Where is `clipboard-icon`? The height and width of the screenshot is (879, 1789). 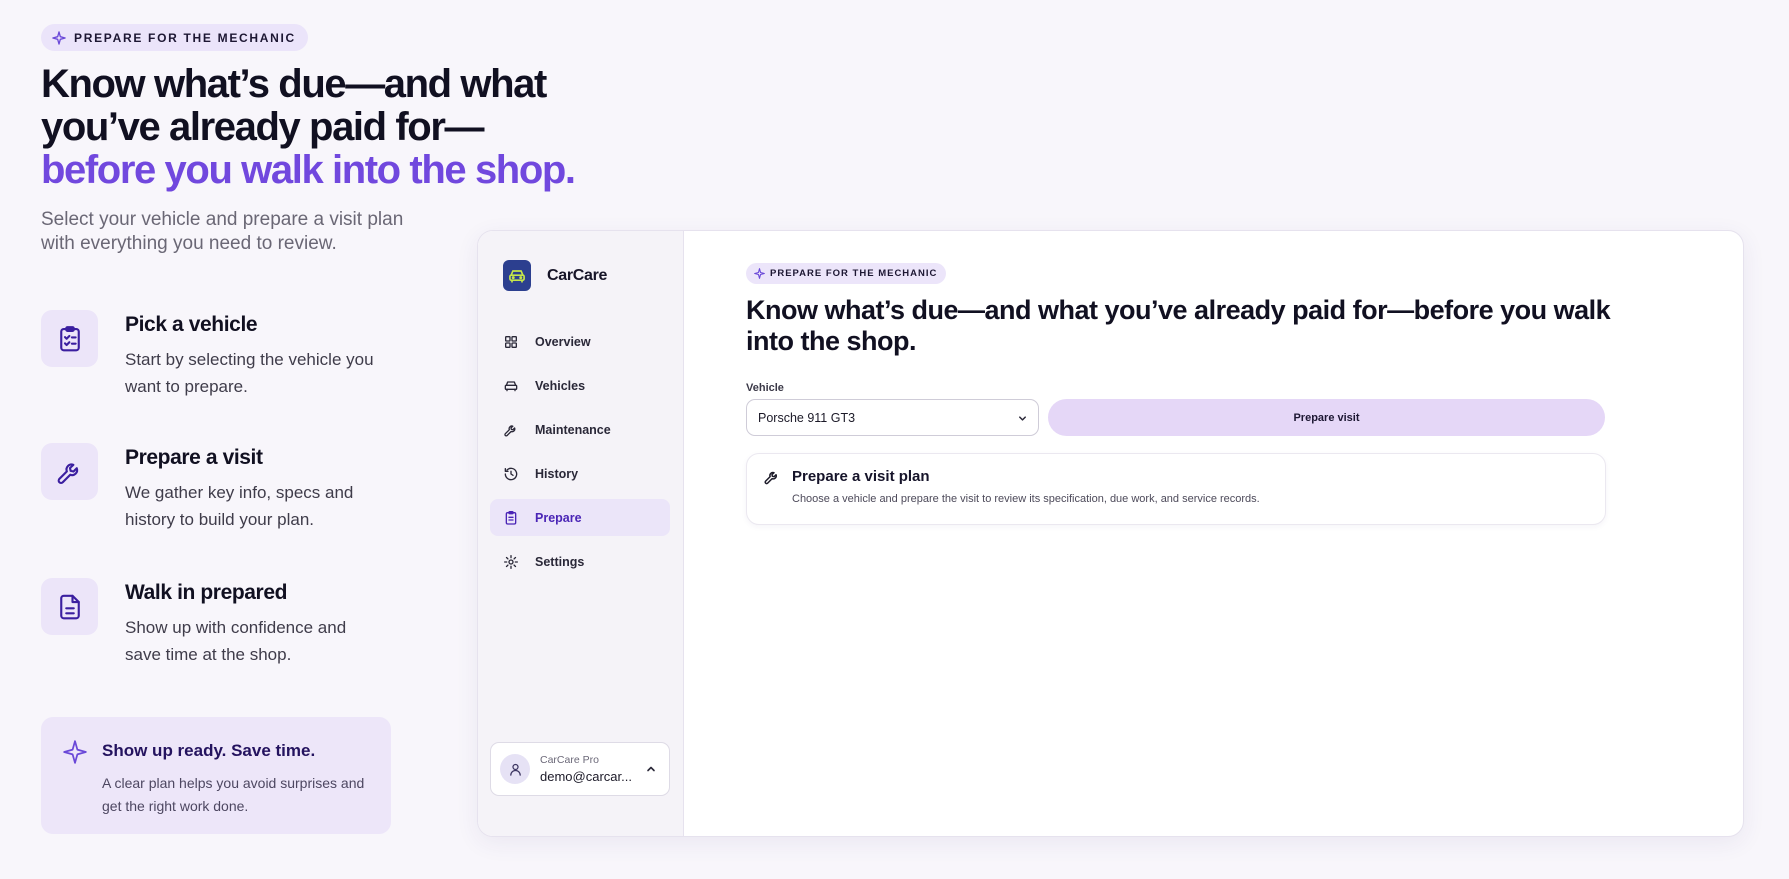
clipboard-icon is located at coordinates (511, 517).